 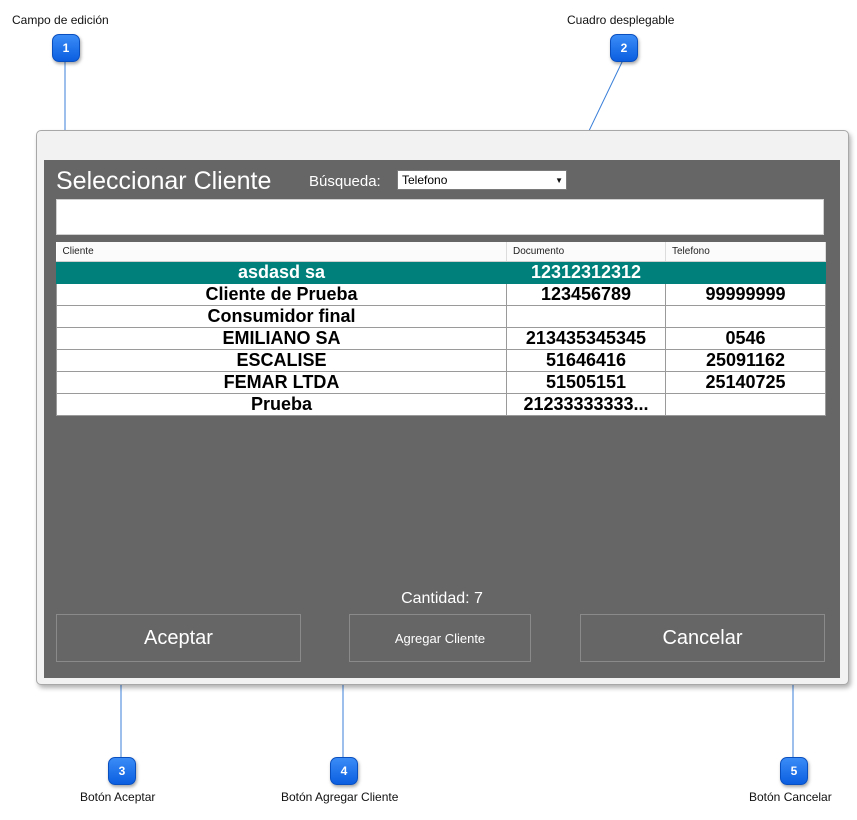 What do you see at coordinates (586, 338) in the screenshot?
I see `cell-documento: 213435345345` at bounding box center [586, 338].